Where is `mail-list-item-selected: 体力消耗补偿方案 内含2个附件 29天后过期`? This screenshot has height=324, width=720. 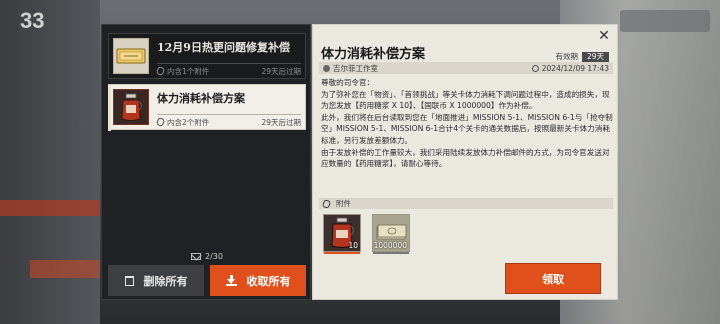 mail-list-item-selected: 体力消耗补偿方案 内含2个附件 29天后过期 is located at coordinates (207, 107).